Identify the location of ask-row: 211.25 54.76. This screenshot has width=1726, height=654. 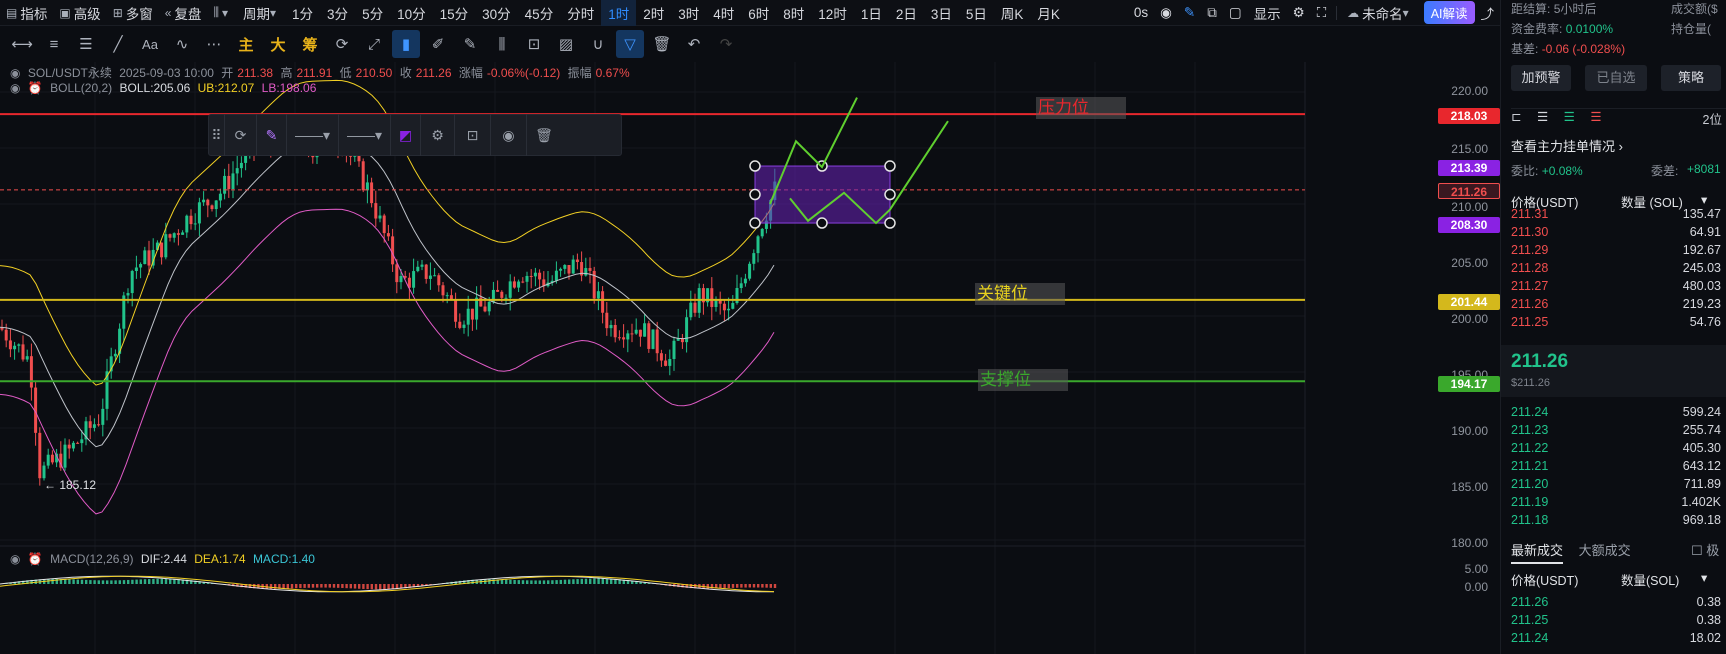
(1616, 322).